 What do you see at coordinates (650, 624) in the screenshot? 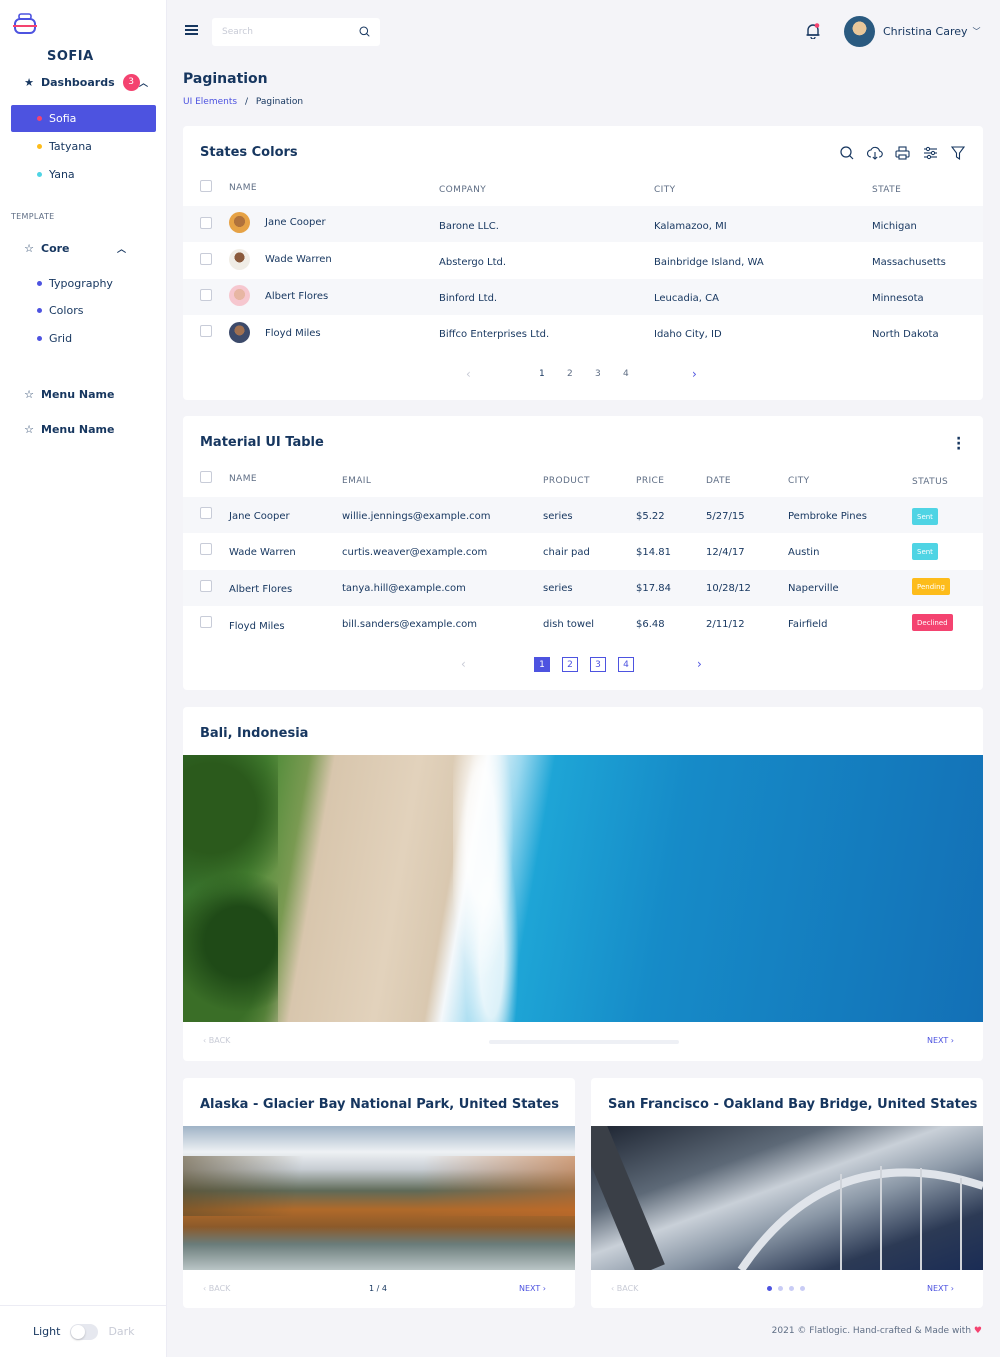
I see `cell-price: $6.48` at bounding box center [650, 624].